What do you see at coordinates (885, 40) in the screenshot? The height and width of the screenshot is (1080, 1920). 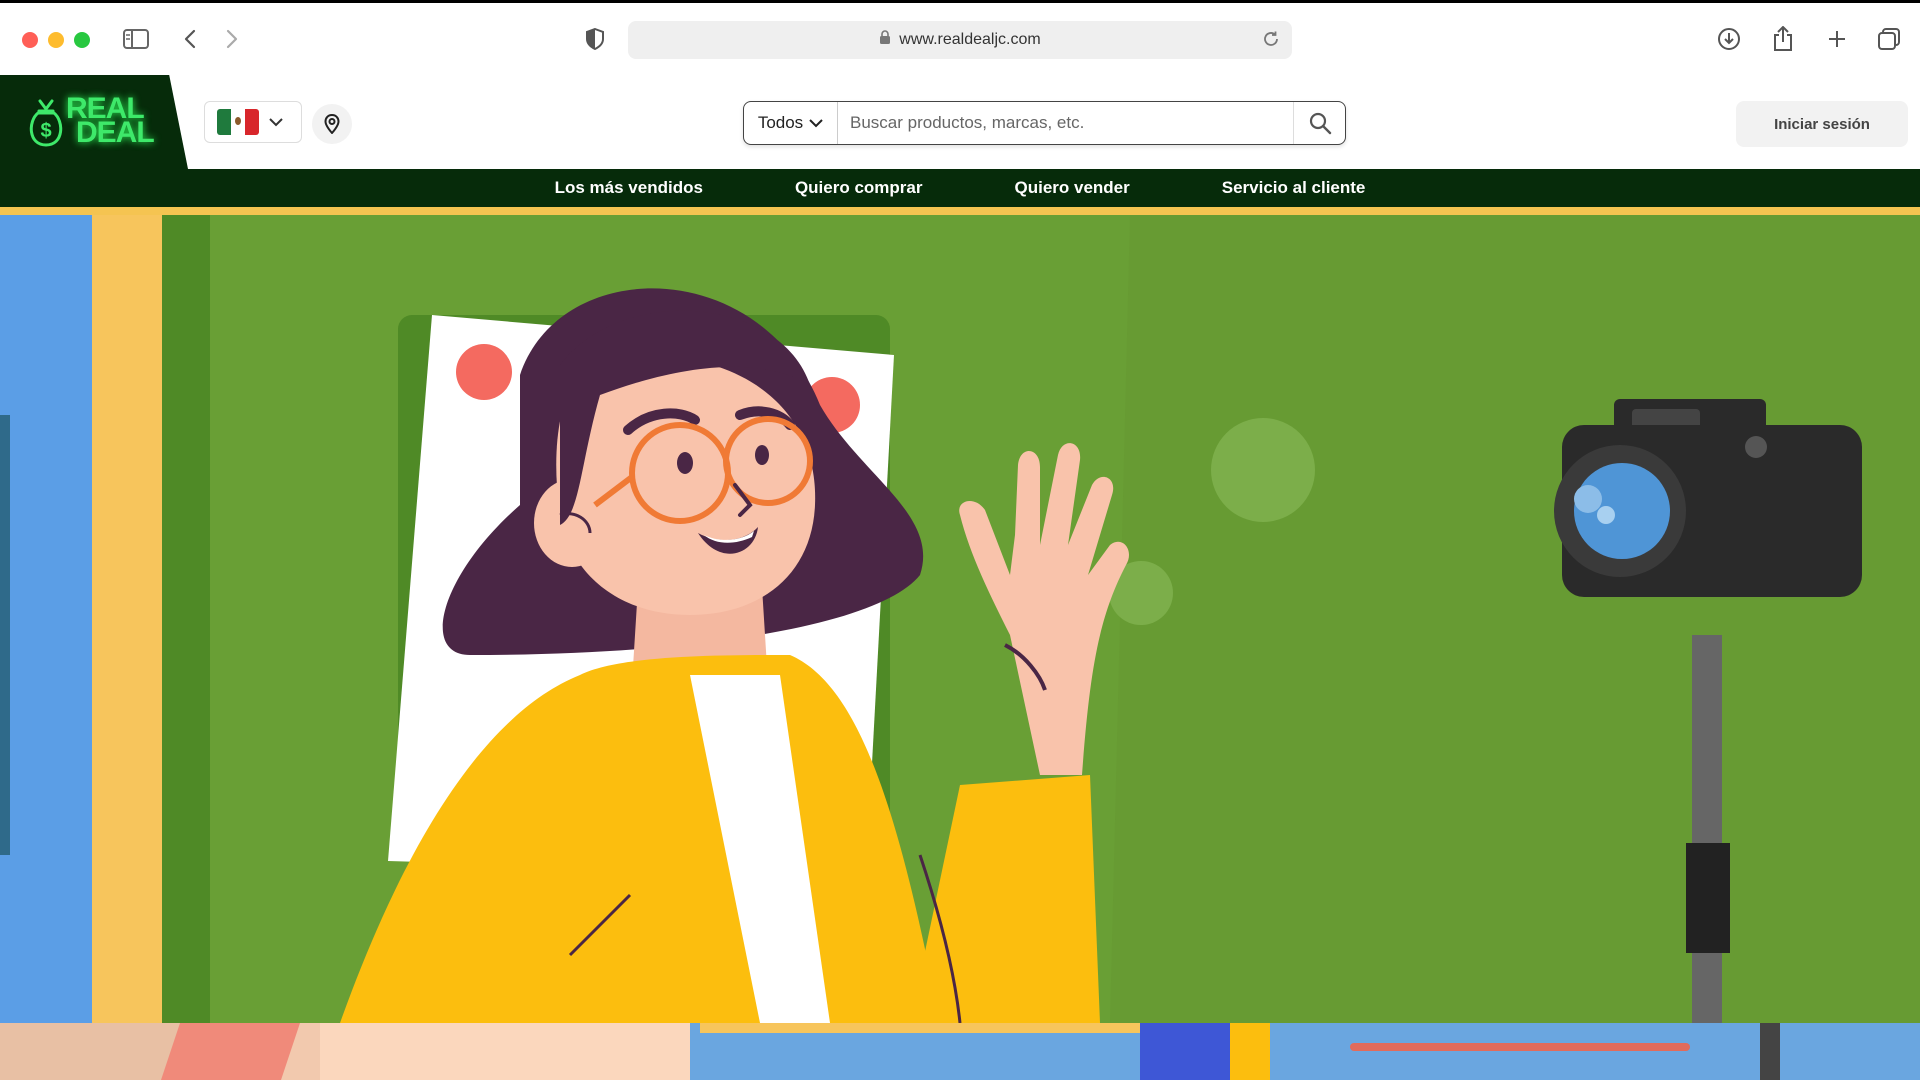 I see `lock-icon` at bounding box center [885, 40].